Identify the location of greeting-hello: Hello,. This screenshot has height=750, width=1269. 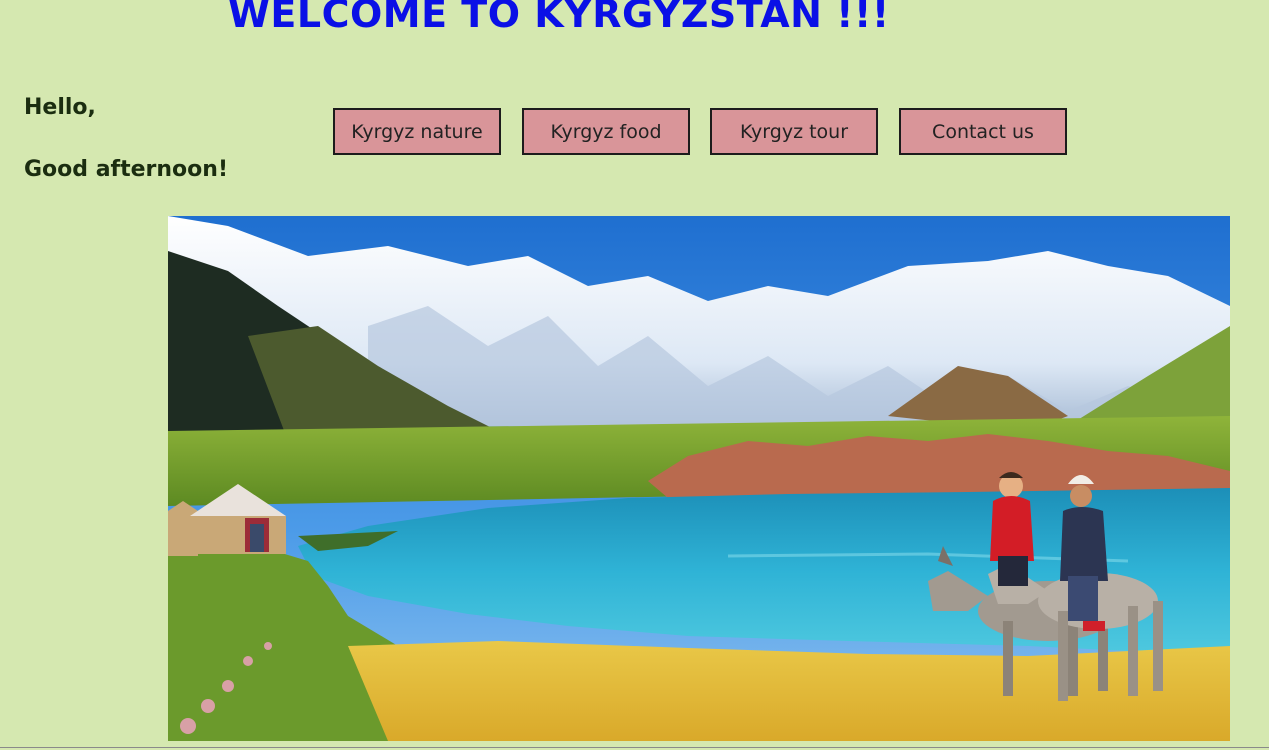
(60, 107).